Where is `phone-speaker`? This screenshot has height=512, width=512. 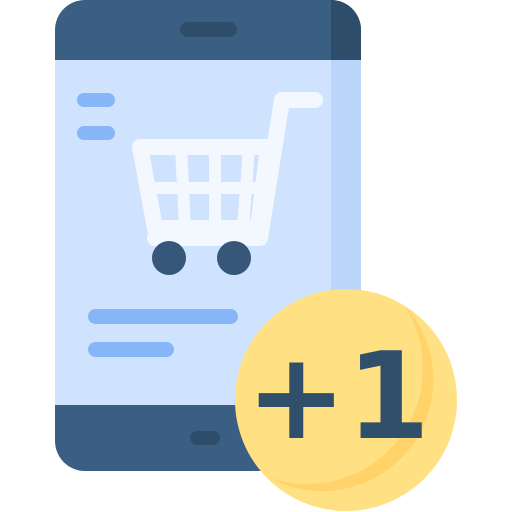
phone-speaker is located at coordinates (208, 29).